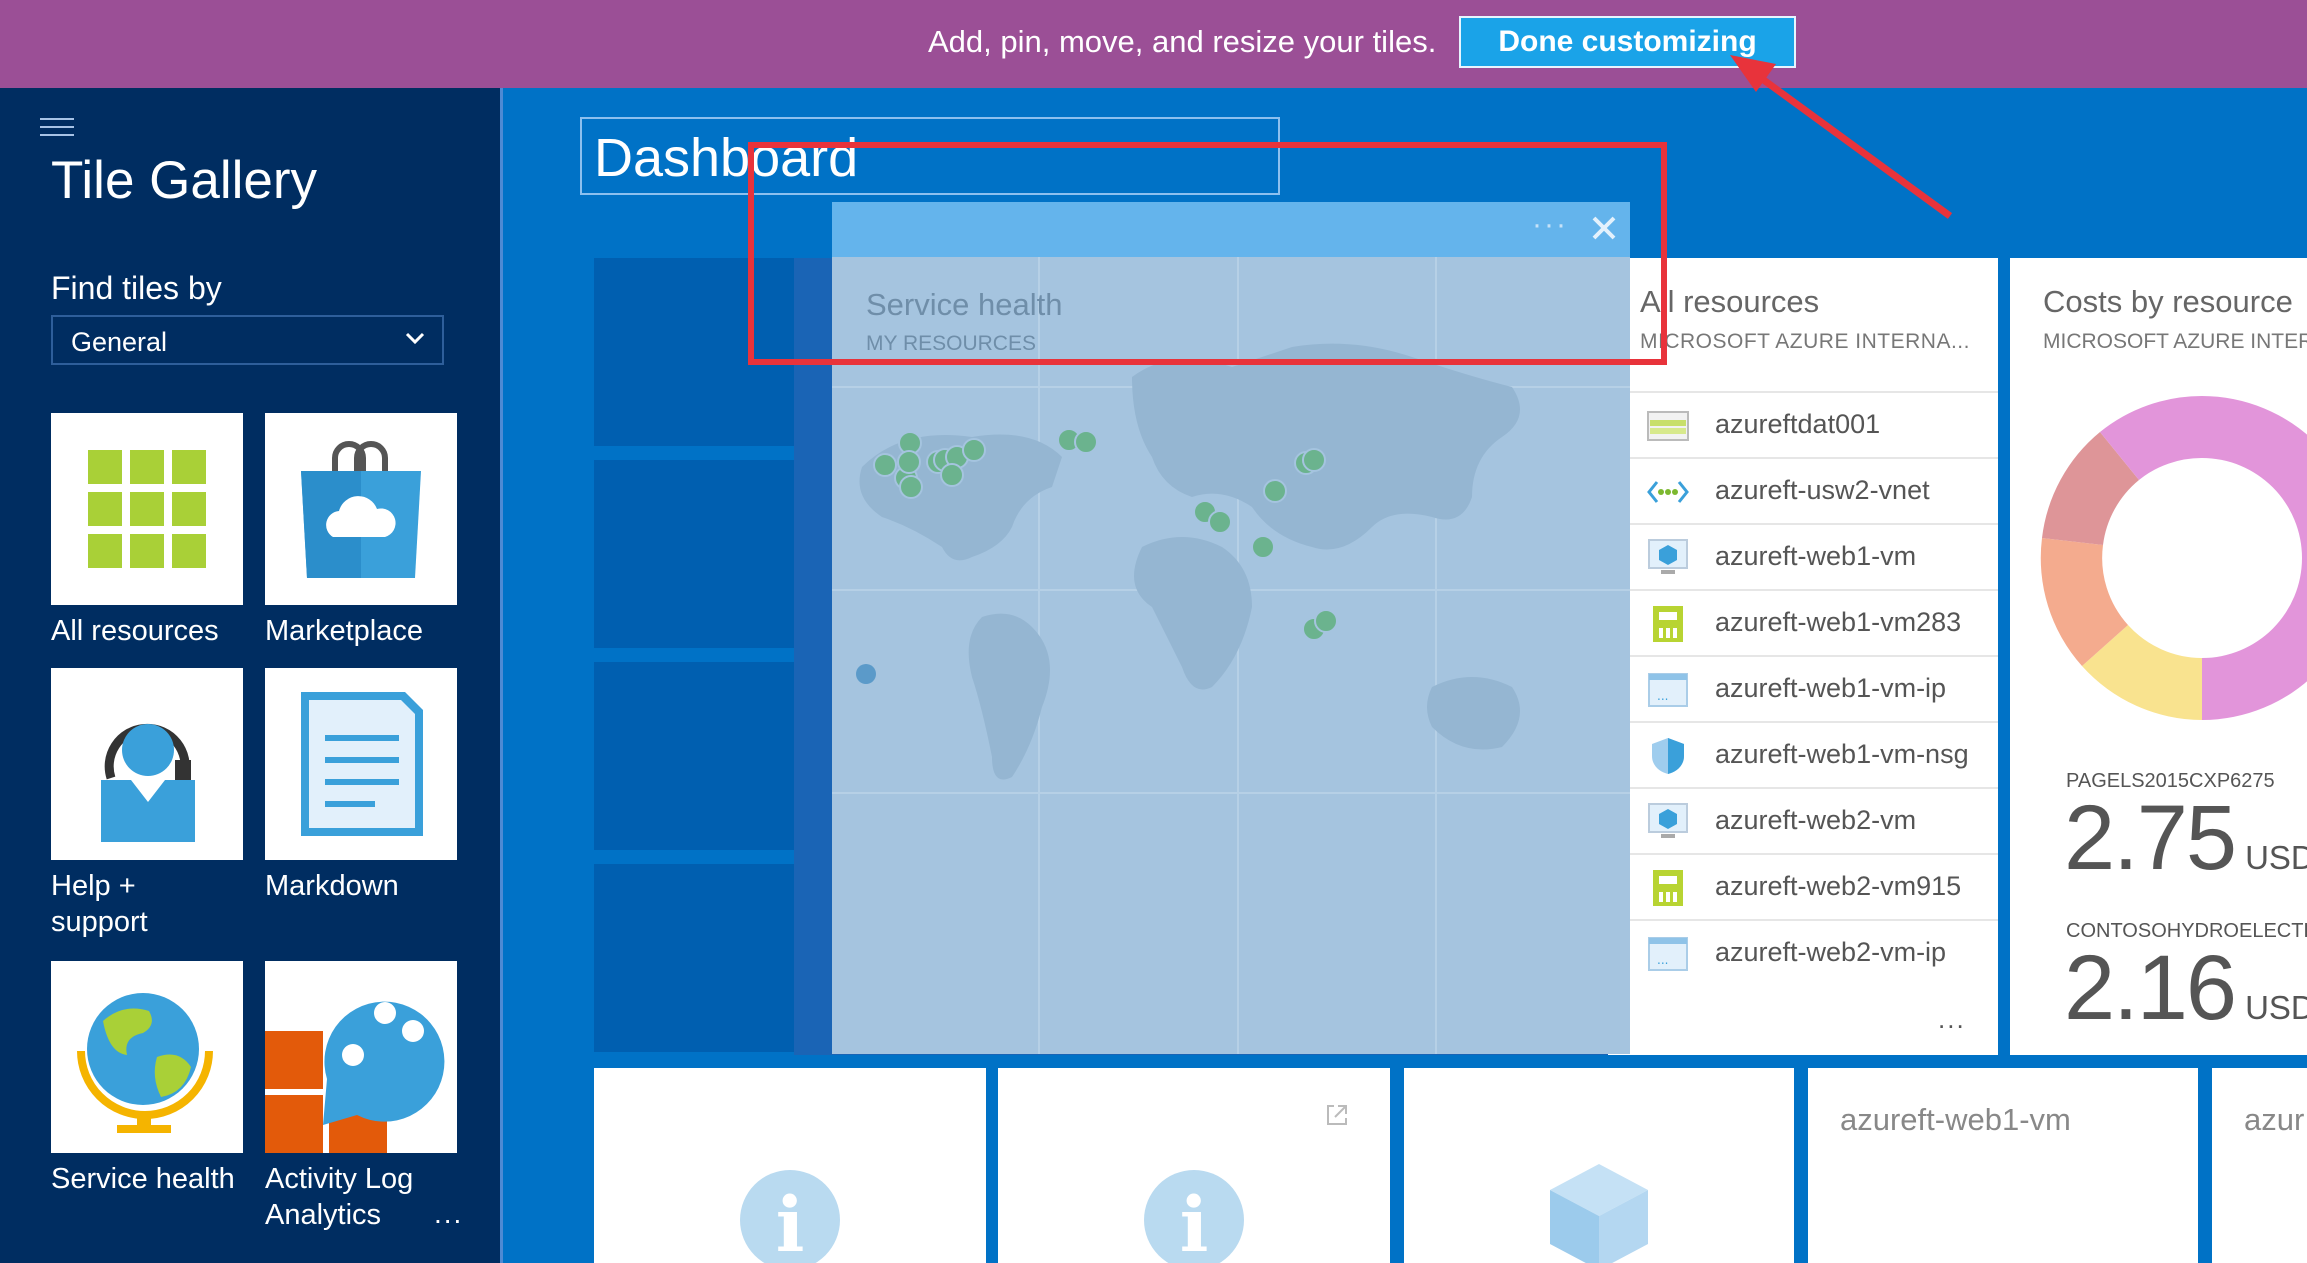 Image resolution: width=2307 pixels, height=1263 pixels. Describe the element at coordinates (1599, 1213) in the screenshot. I see `cube-icon` at that location.